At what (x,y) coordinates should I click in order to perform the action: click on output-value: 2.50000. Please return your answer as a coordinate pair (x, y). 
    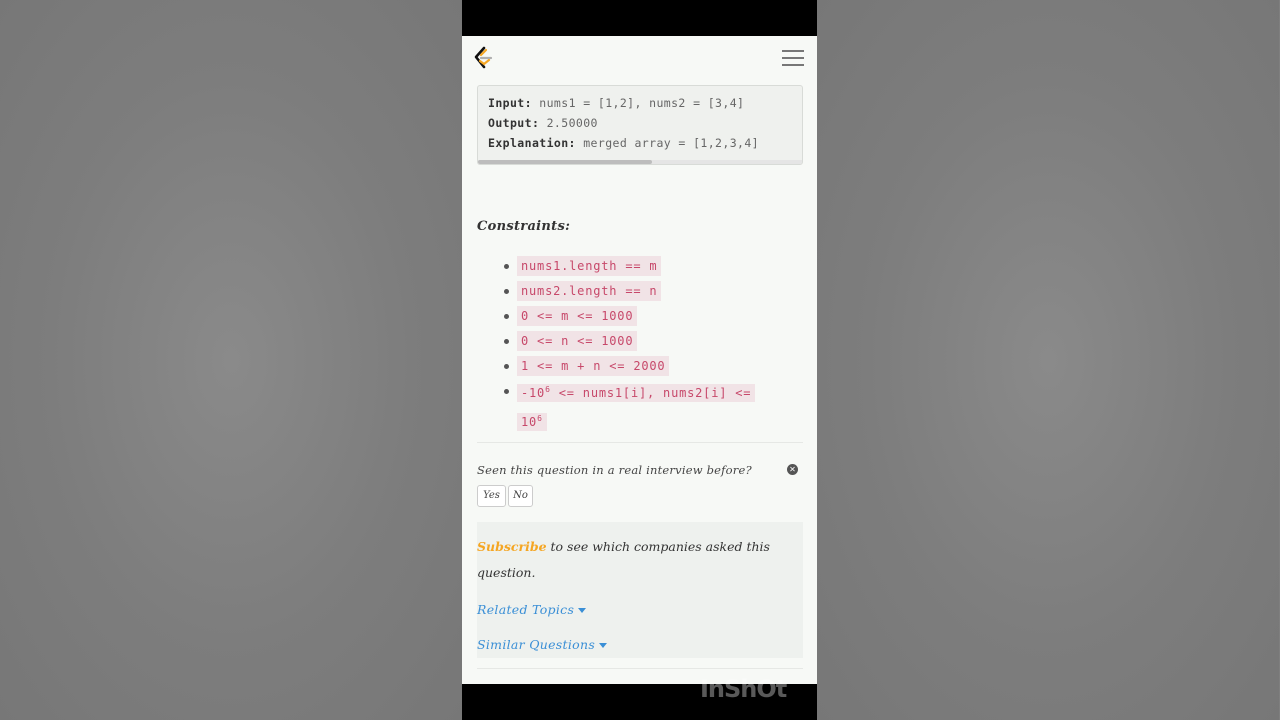
    Looking at the image, I should click on (572, 123).